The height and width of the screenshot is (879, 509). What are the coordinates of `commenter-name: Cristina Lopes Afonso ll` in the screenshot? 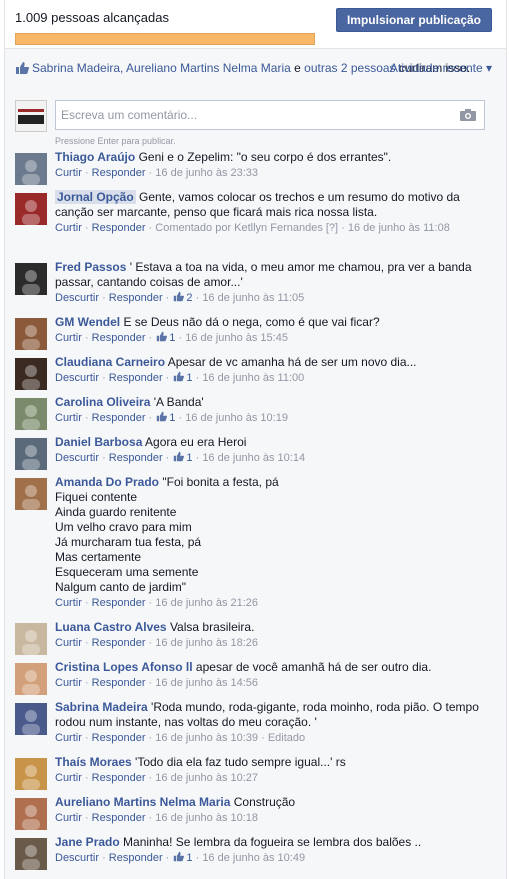 It's located at (124, 667).